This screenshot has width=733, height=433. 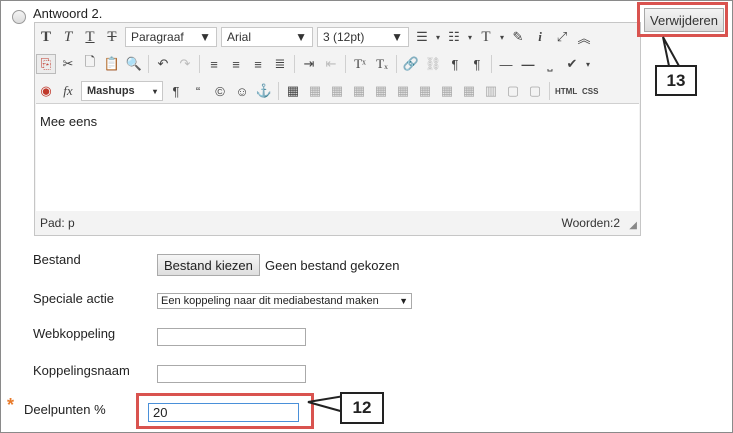 What do you see at coordinates (57, 223) in the screenshot?
I see `status-path: Pad: p` at bounding box center [57, 223].